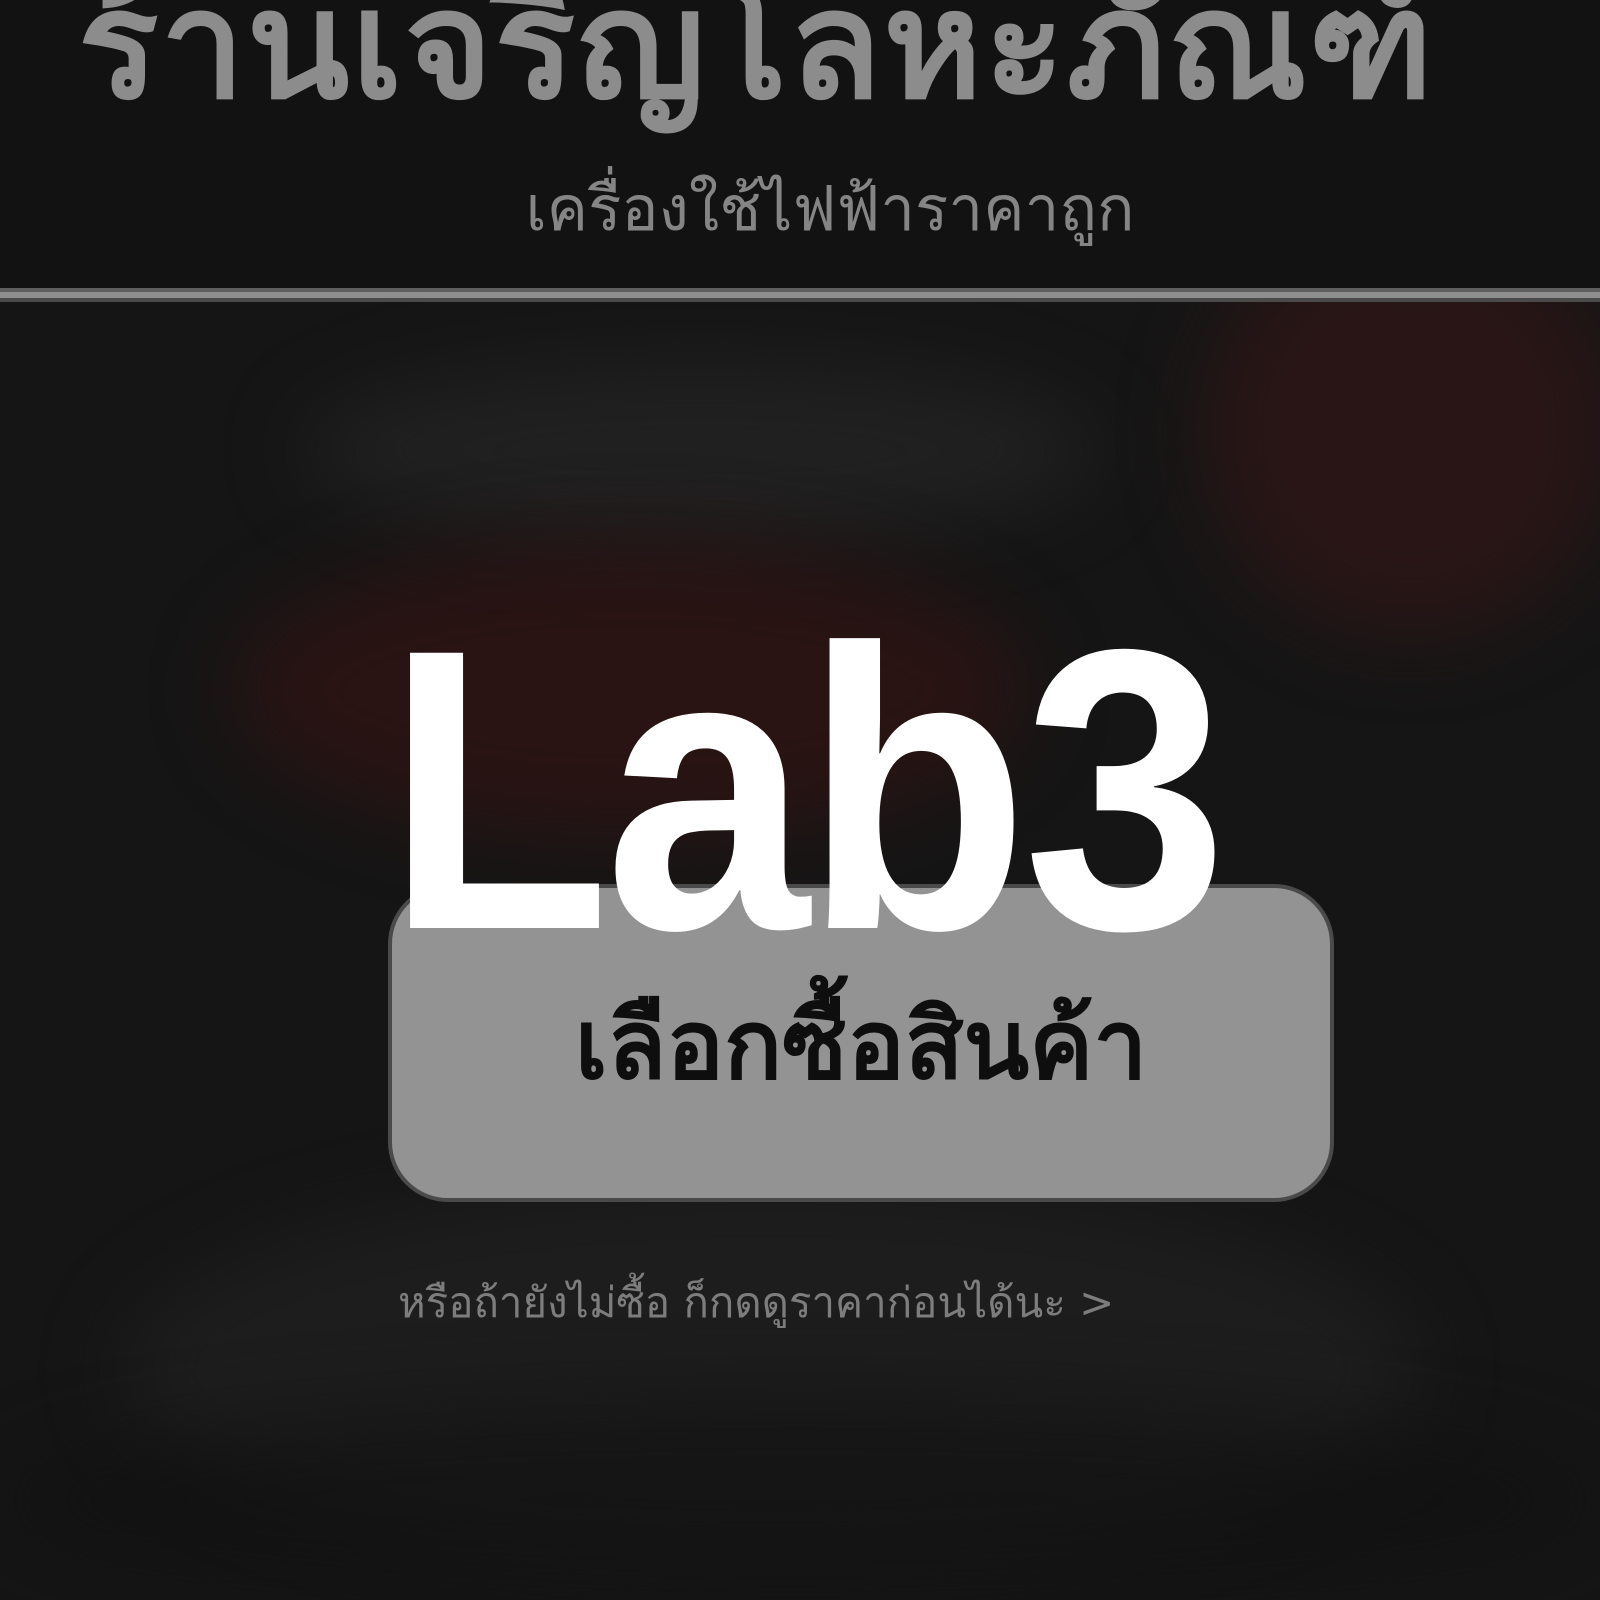  I want to click on browse-prices-link: หรือถ้ายังไม่ซื้อ ก็กดดูราคาก่อนได้นะ >, so click(756, 1303).